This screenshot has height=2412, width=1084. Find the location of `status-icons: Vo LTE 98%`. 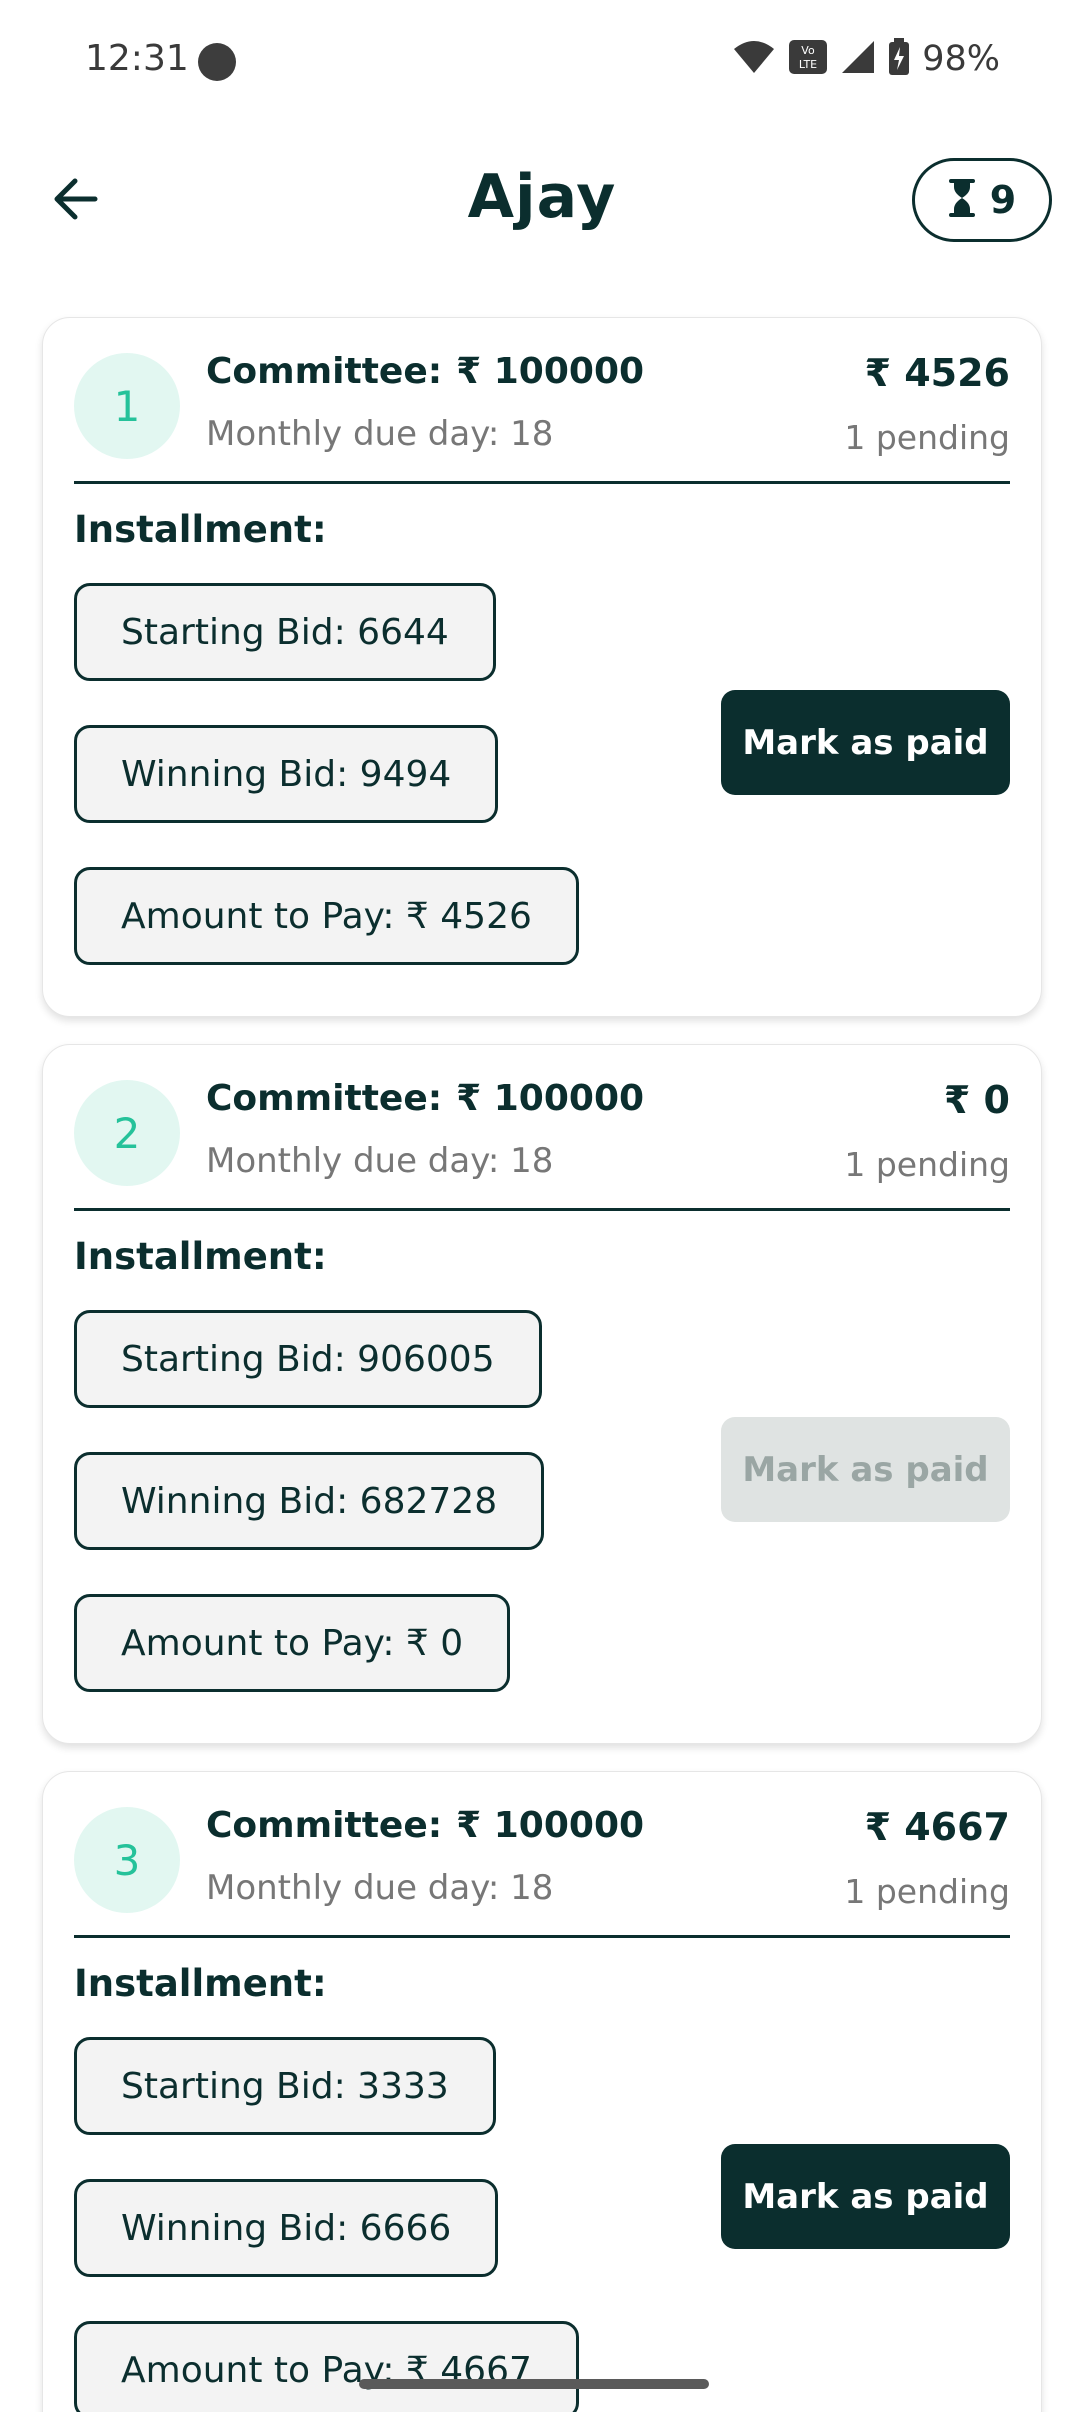

status-icons: Vo LTE 98% is located at coordinates (866, 59).